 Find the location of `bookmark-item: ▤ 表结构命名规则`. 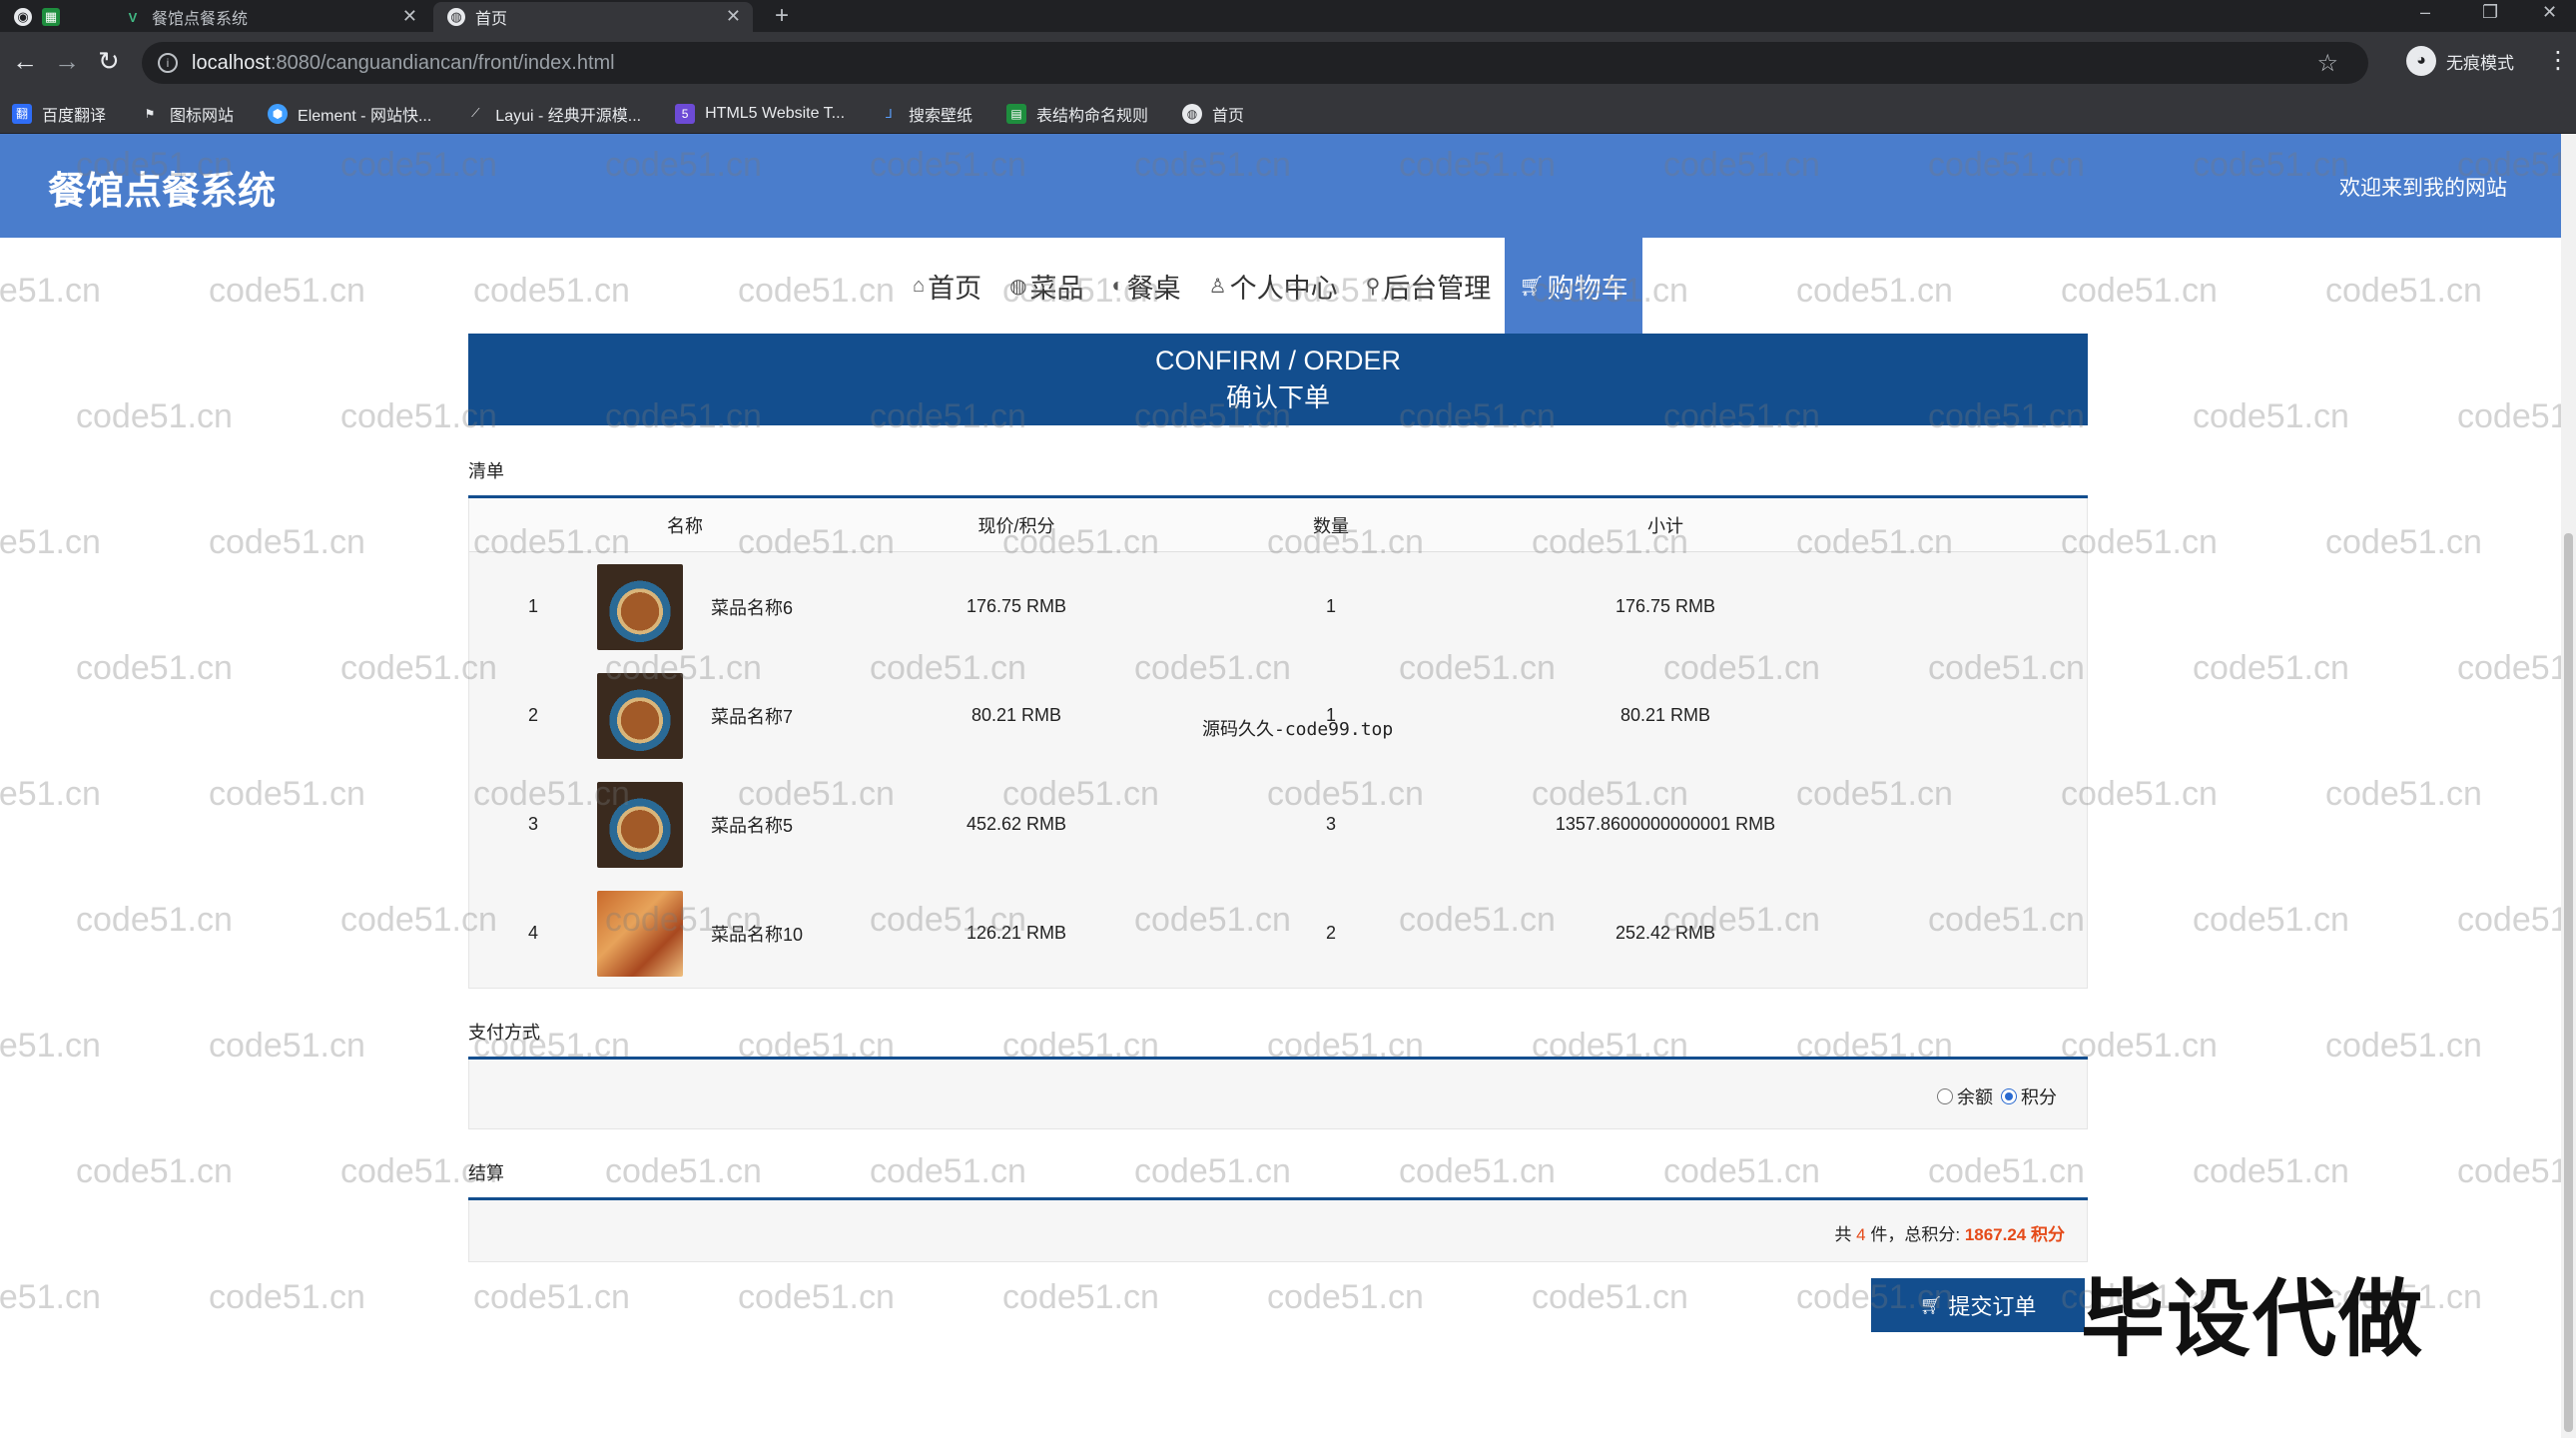

bookmark-item: ▤ 表结构命名规则 is located at coordinates (1077, 114).